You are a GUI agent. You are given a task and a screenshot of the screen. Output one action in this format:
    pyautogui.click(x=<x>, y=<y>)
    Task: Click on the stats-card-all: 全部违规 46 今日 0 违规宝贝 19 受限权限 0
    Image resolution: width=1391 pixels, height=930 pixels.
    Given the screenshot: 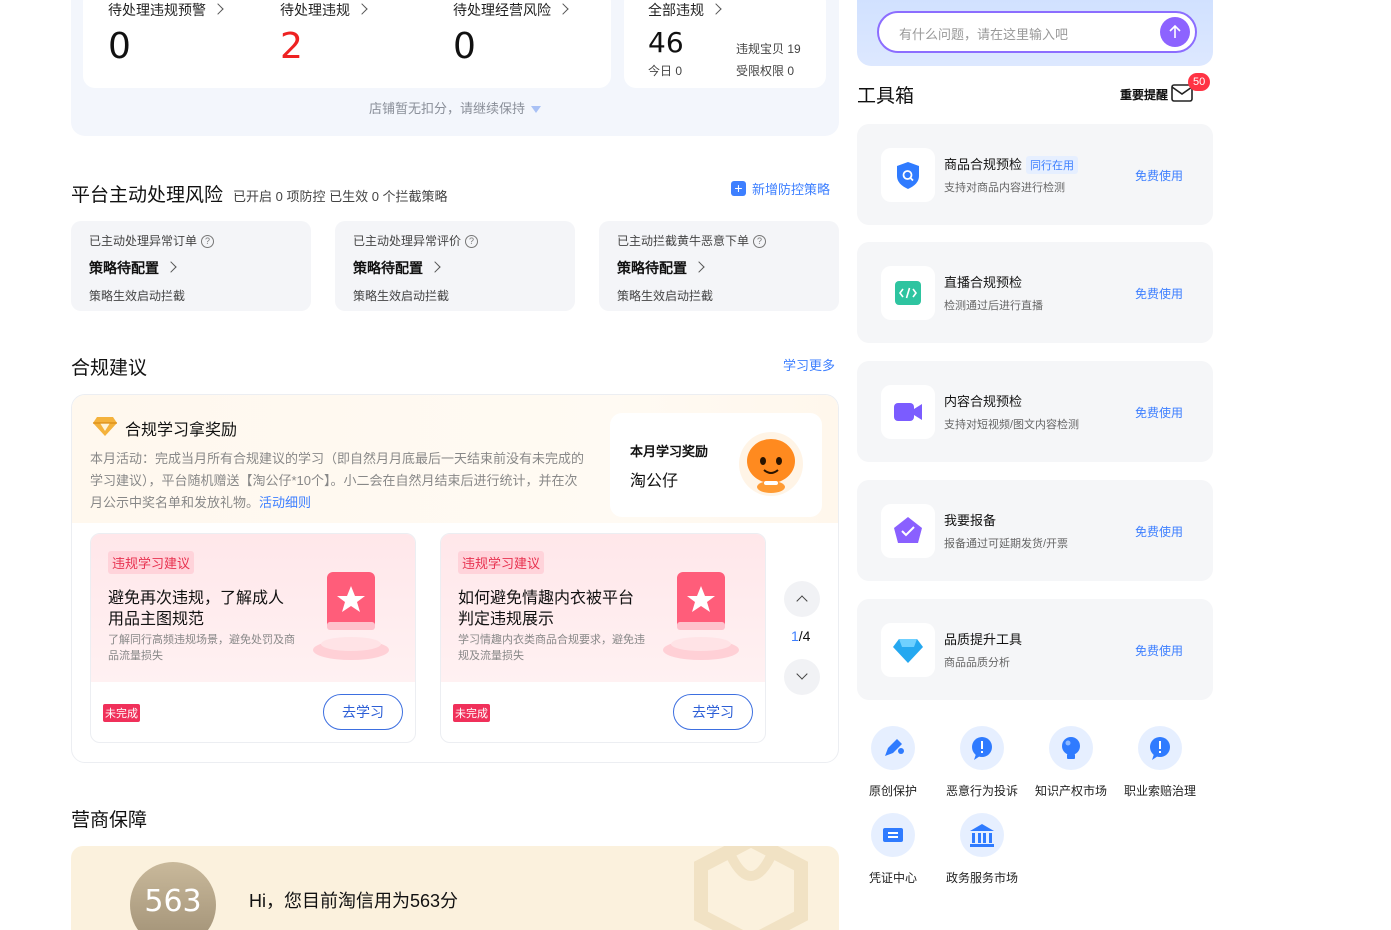 What is the action you would take?
    pyautogui.click(x=725, y=44)
    